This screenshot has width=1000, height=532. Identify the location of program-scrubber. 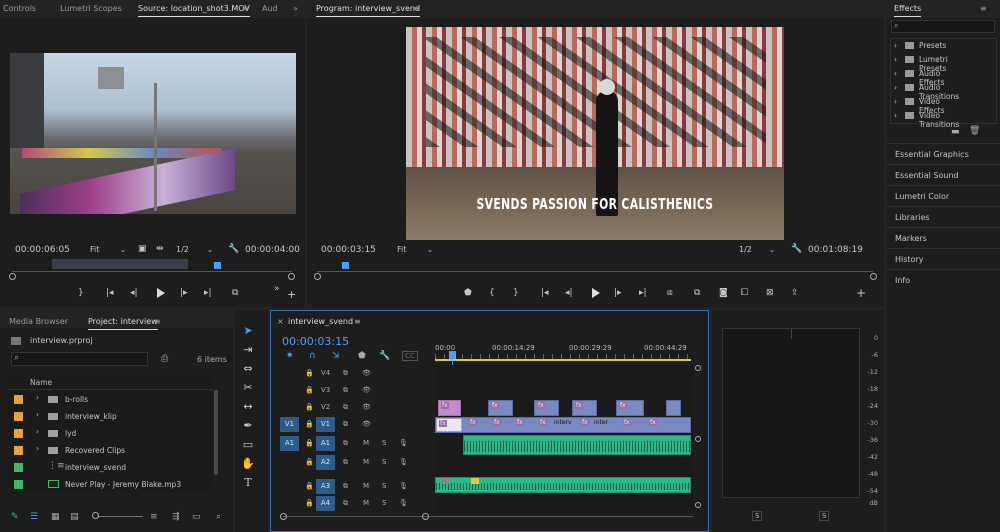
(595, 268).